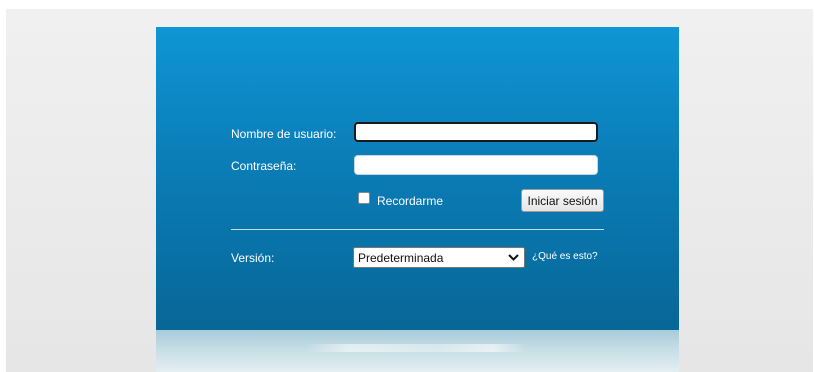  I want to click on reflection-highlight, so click(416, 348).